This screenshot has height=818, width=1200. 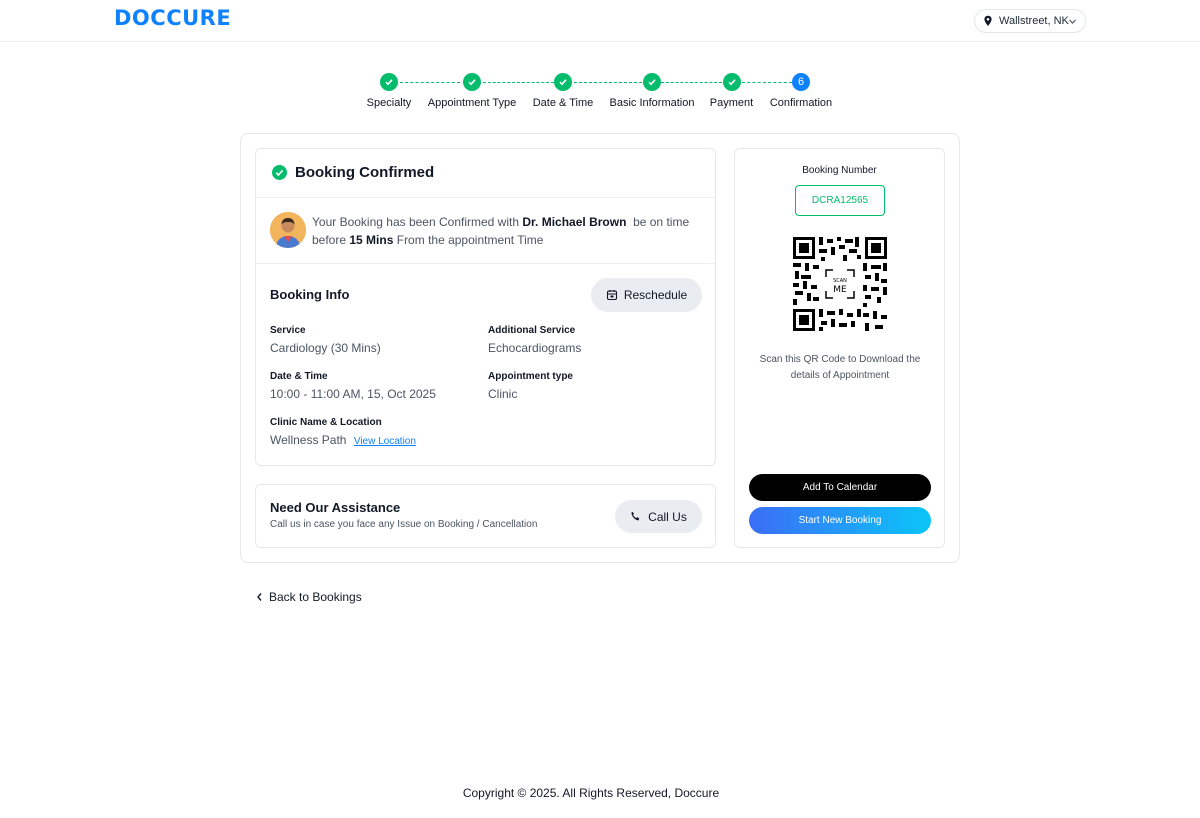 I want to click on service-field: Service Cardiology (30 Mins), so click(x=325, y=340).